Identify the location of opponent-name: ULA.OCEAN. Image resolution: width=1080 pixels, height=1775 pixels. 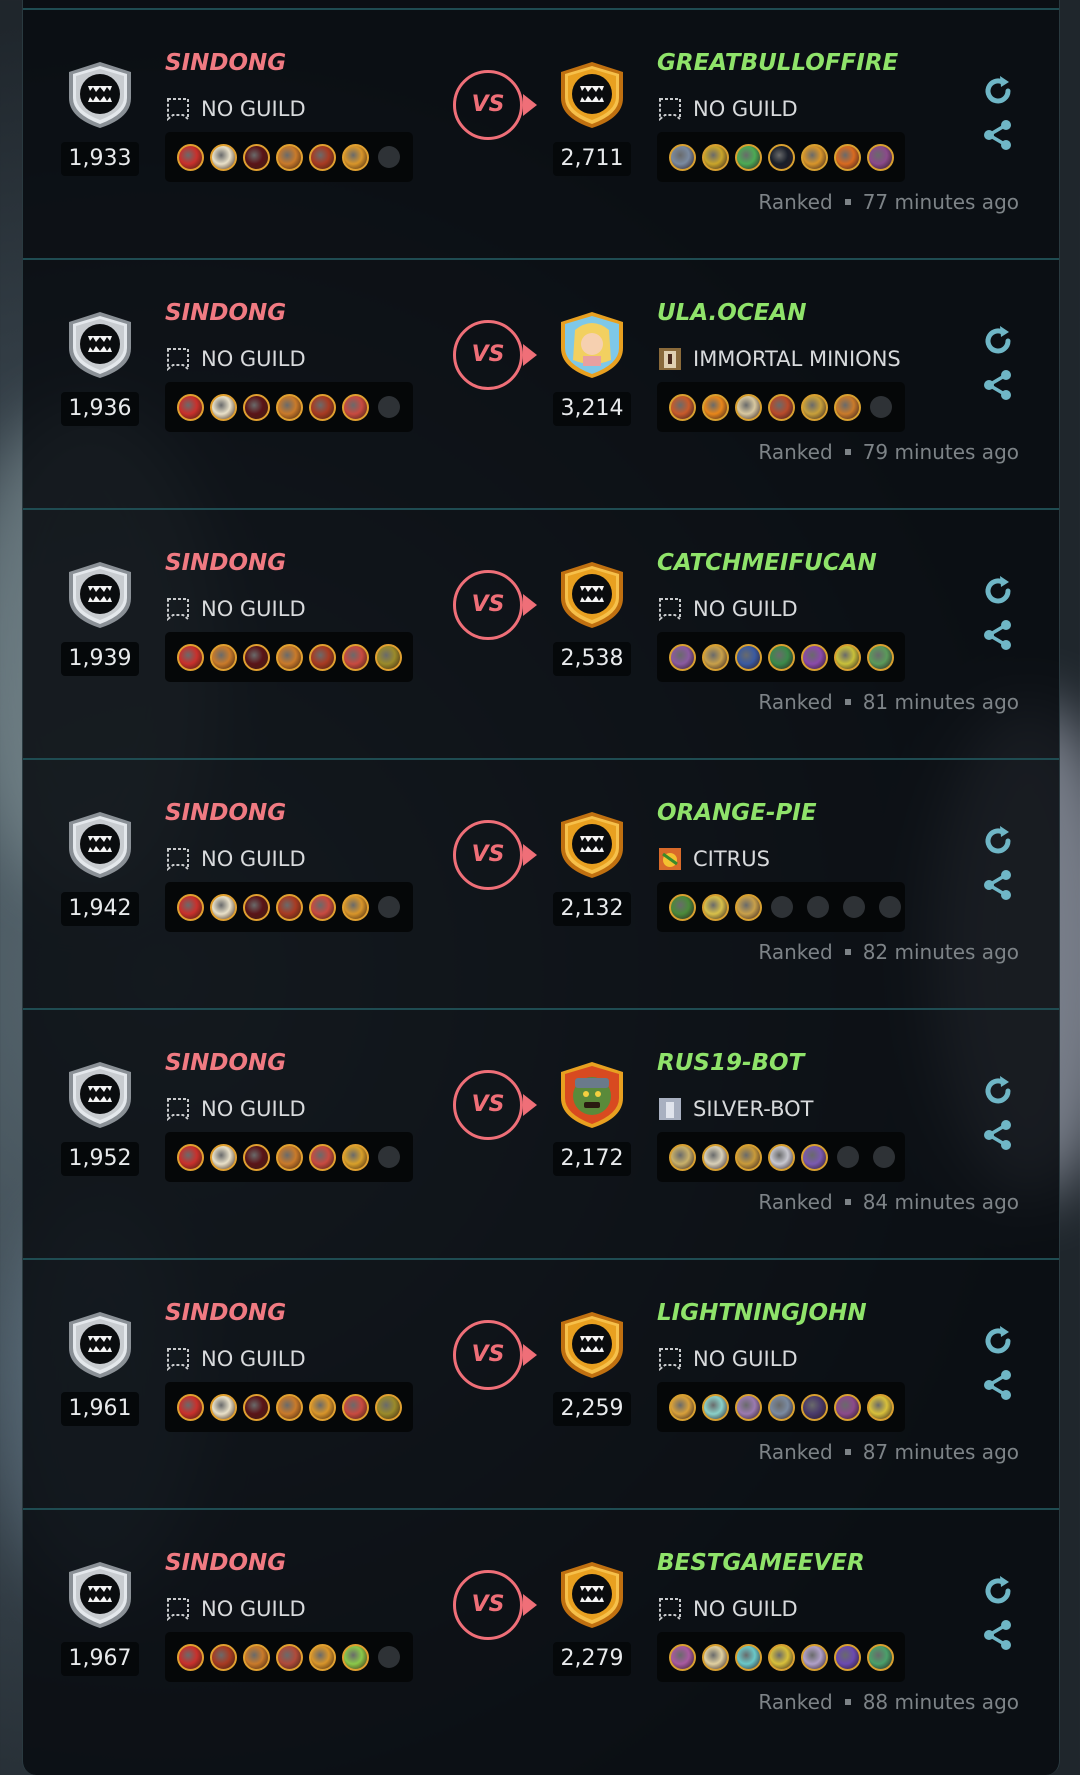
(732, 313).